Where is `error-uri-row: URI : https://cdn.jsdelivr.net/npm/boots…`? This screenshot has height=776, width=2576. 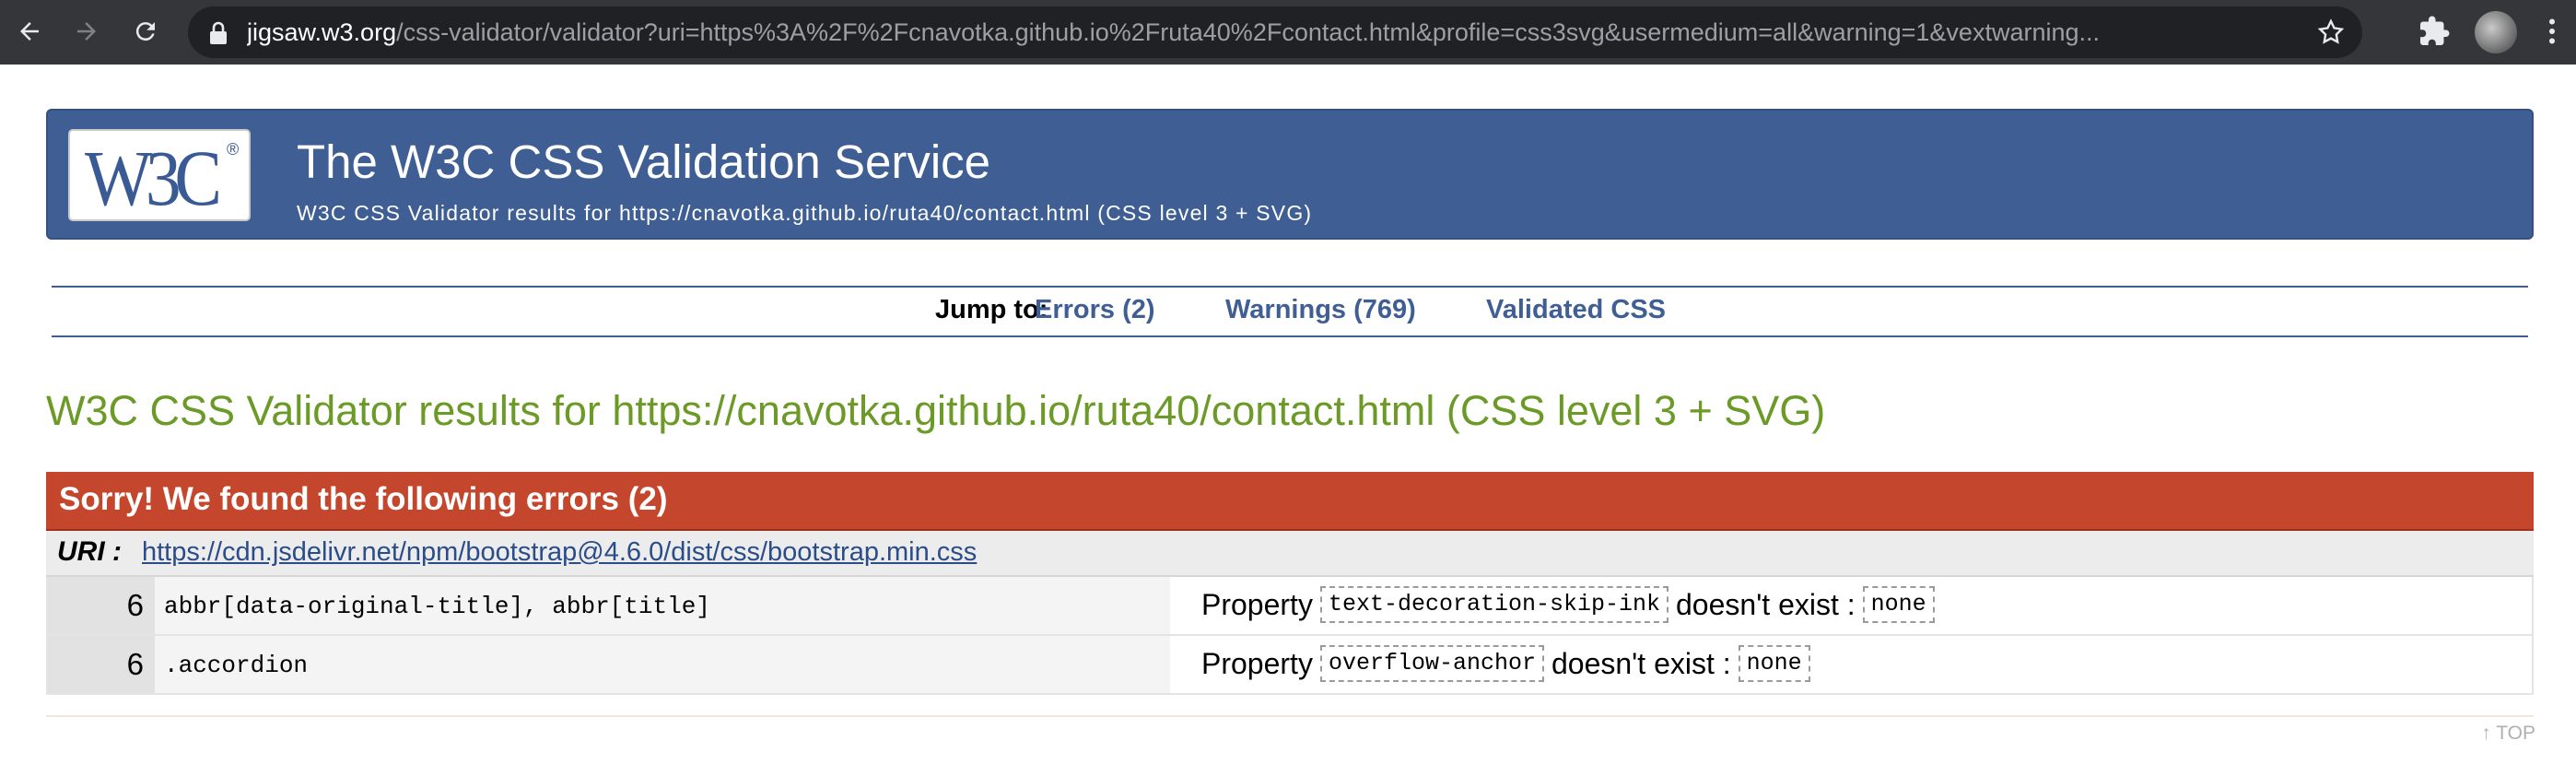 error-uri-row: URI : https://cdn.jsdelivr.net/npm/boots… is located at coordinates (1290, 554).